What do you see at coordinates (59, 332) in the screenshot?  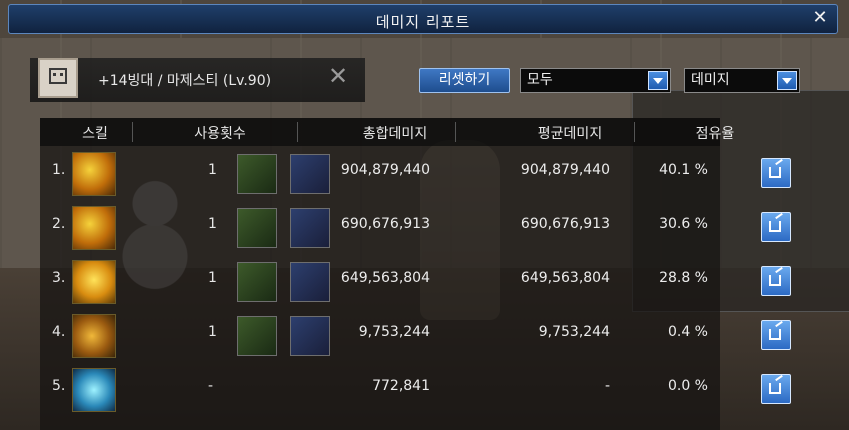 I see `row-rank: 4.` at bounding box center [59, 332].